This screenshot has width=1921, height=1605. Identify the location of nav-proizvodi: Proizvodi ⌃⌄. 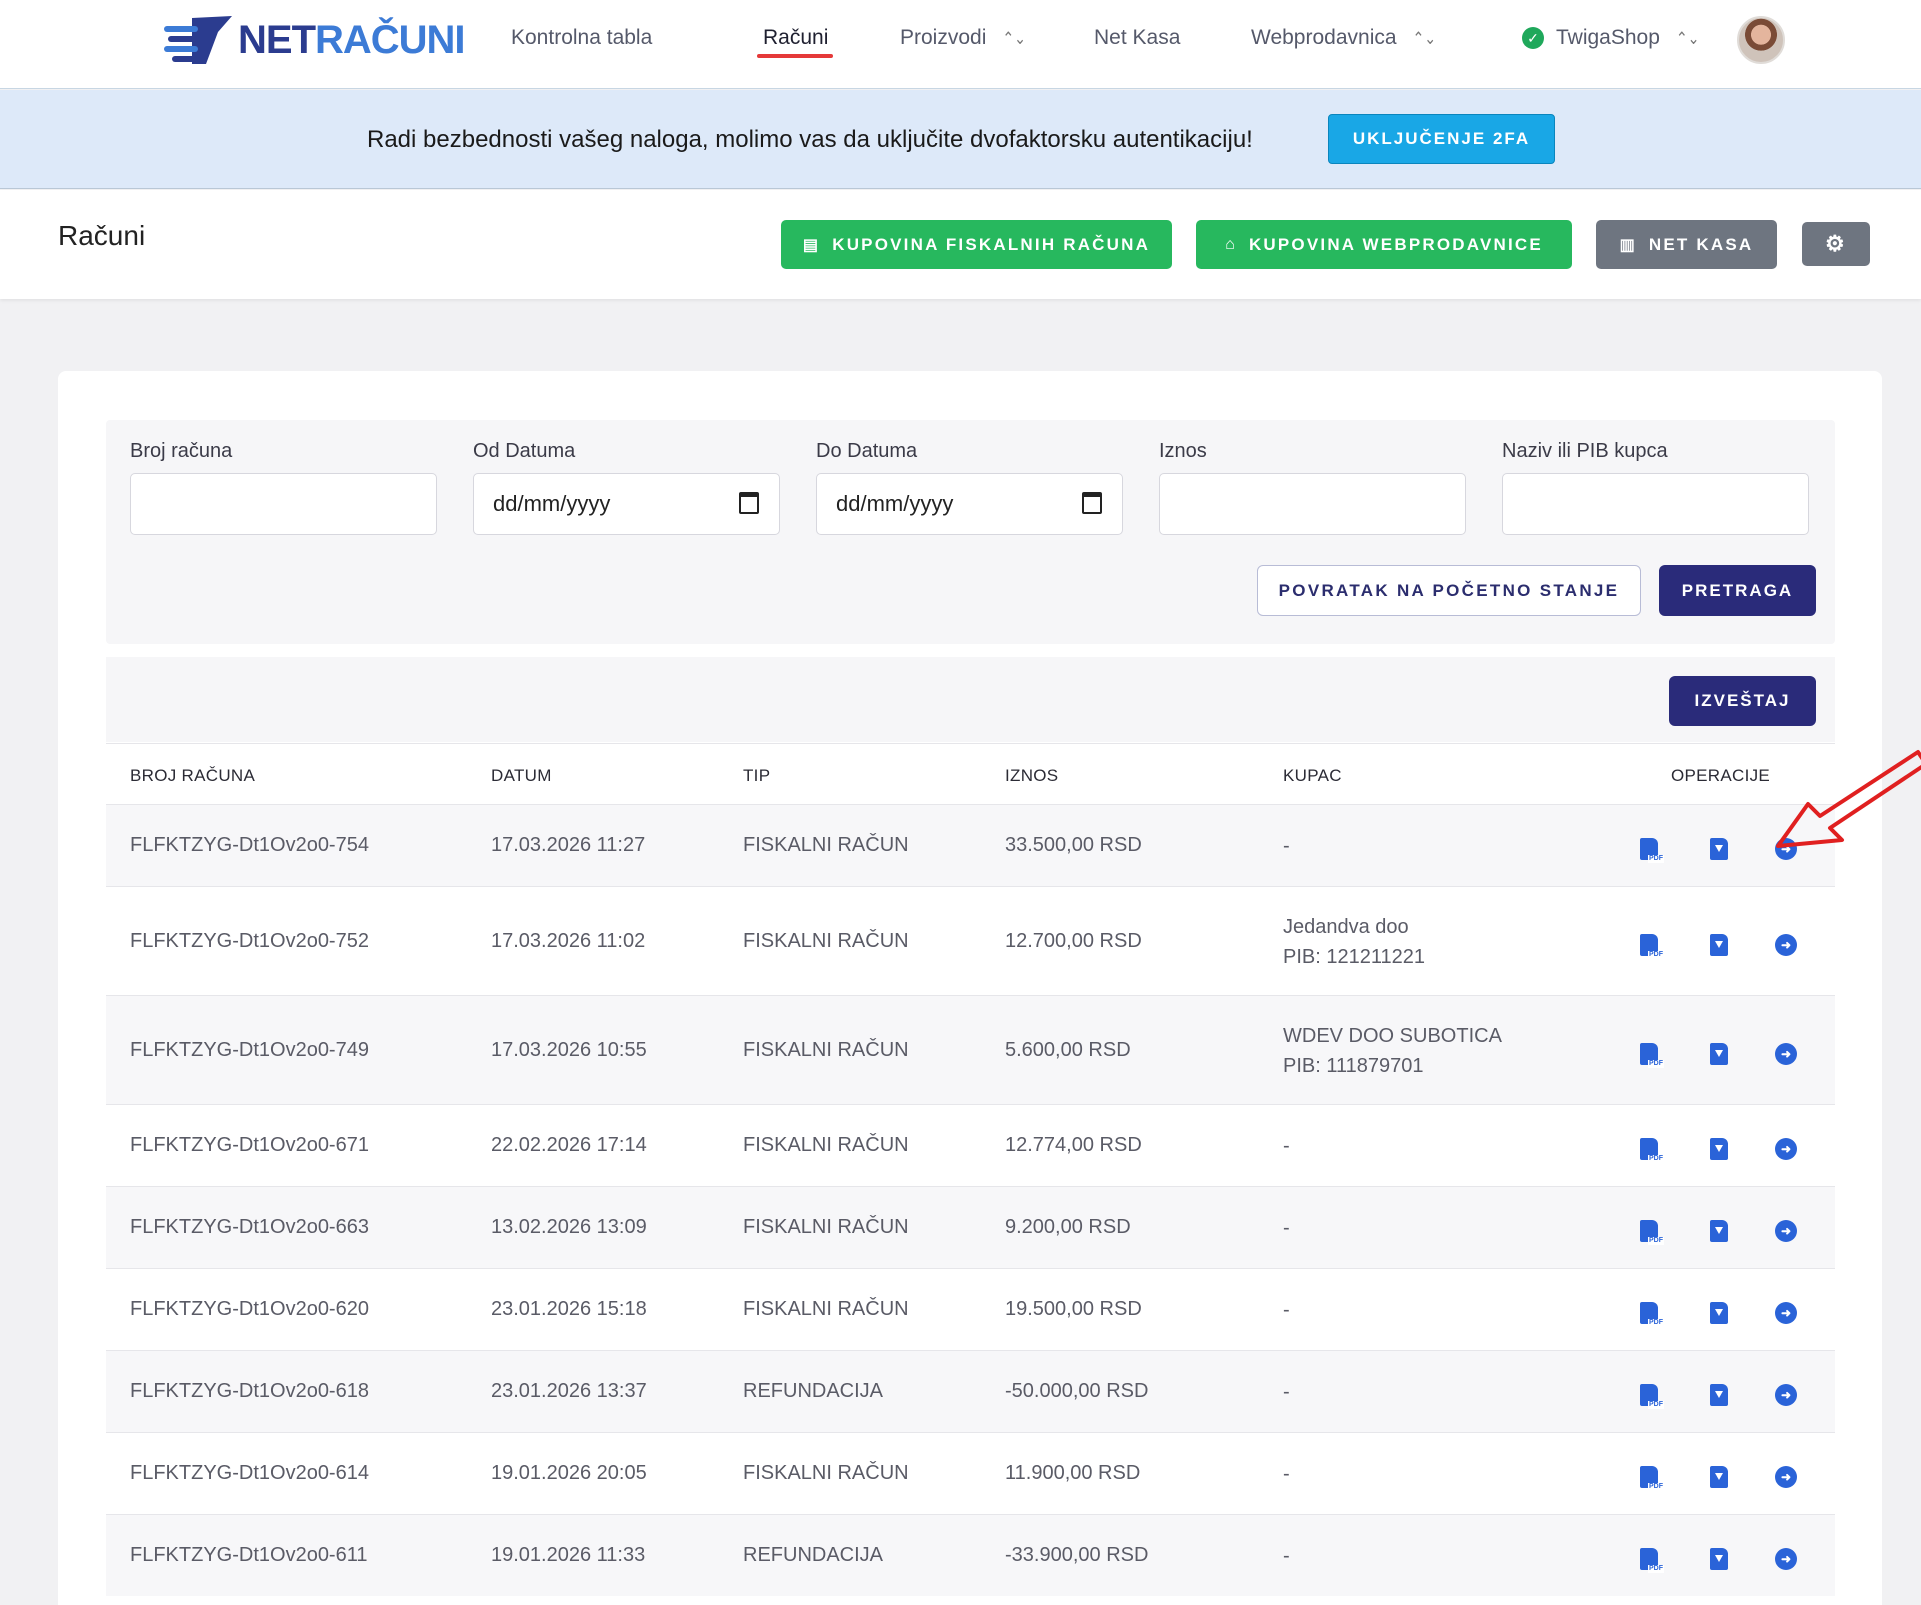
(963, 38).